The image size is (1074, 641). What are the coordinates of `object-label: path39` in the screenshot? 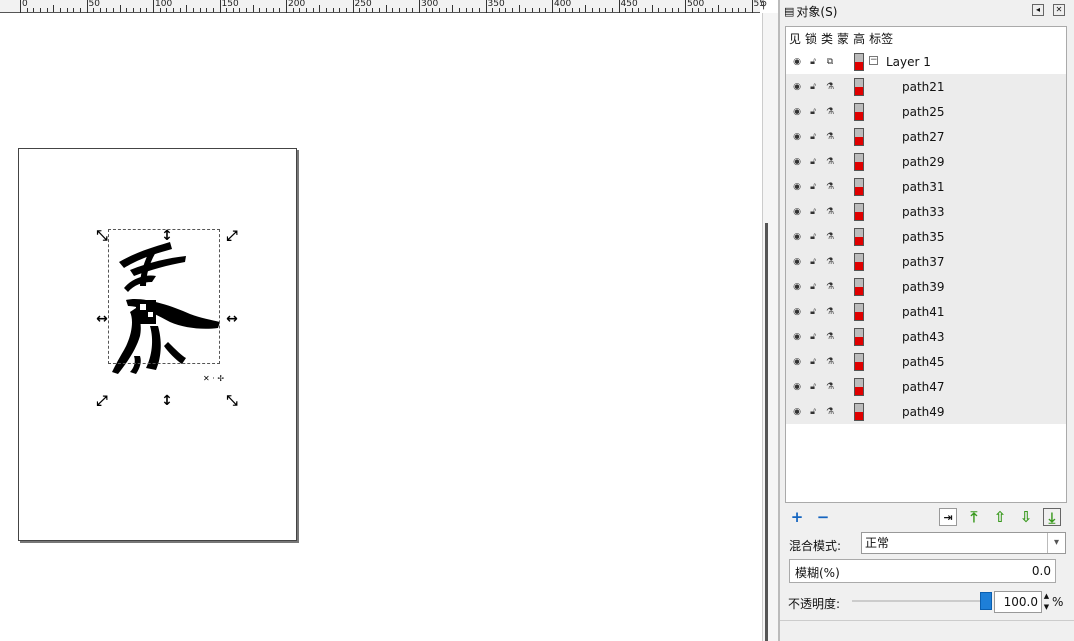 It's located at (923, 287).